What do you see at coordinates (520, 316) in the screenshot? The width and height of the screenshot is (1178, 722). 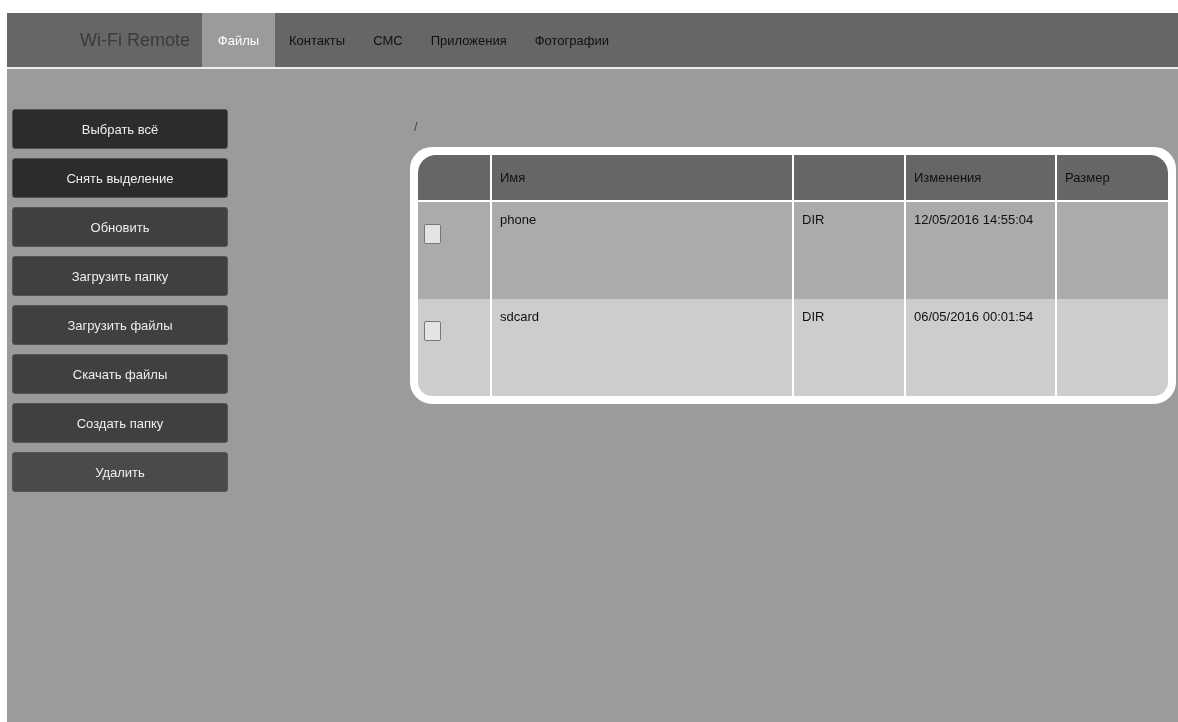 I see `file-name: sdcard` at bounding box center [520, 316].